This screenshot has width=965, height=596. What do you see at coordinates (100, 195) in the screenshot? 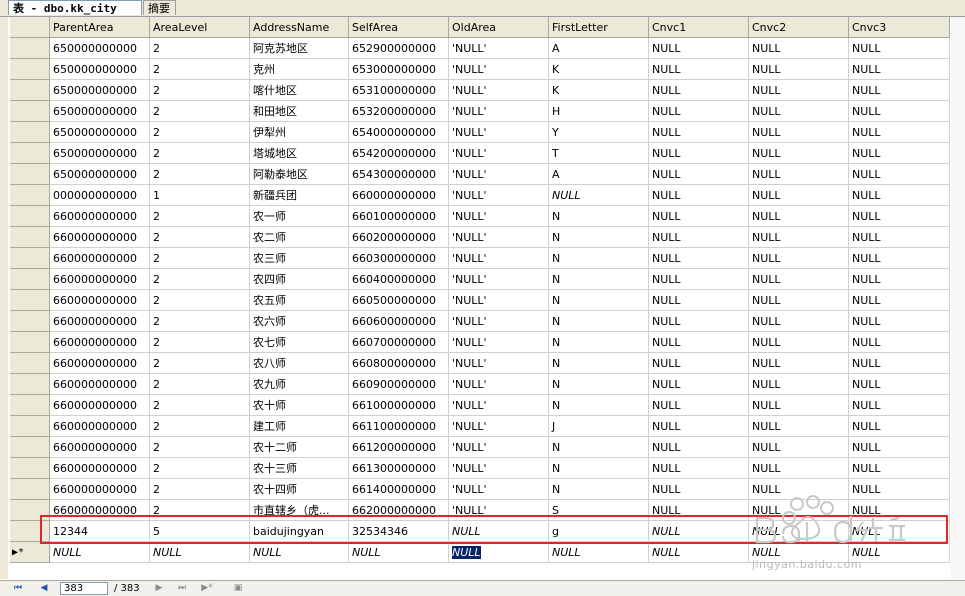
I see `table-cell: 000000000000` at bounding box center [100, 195].